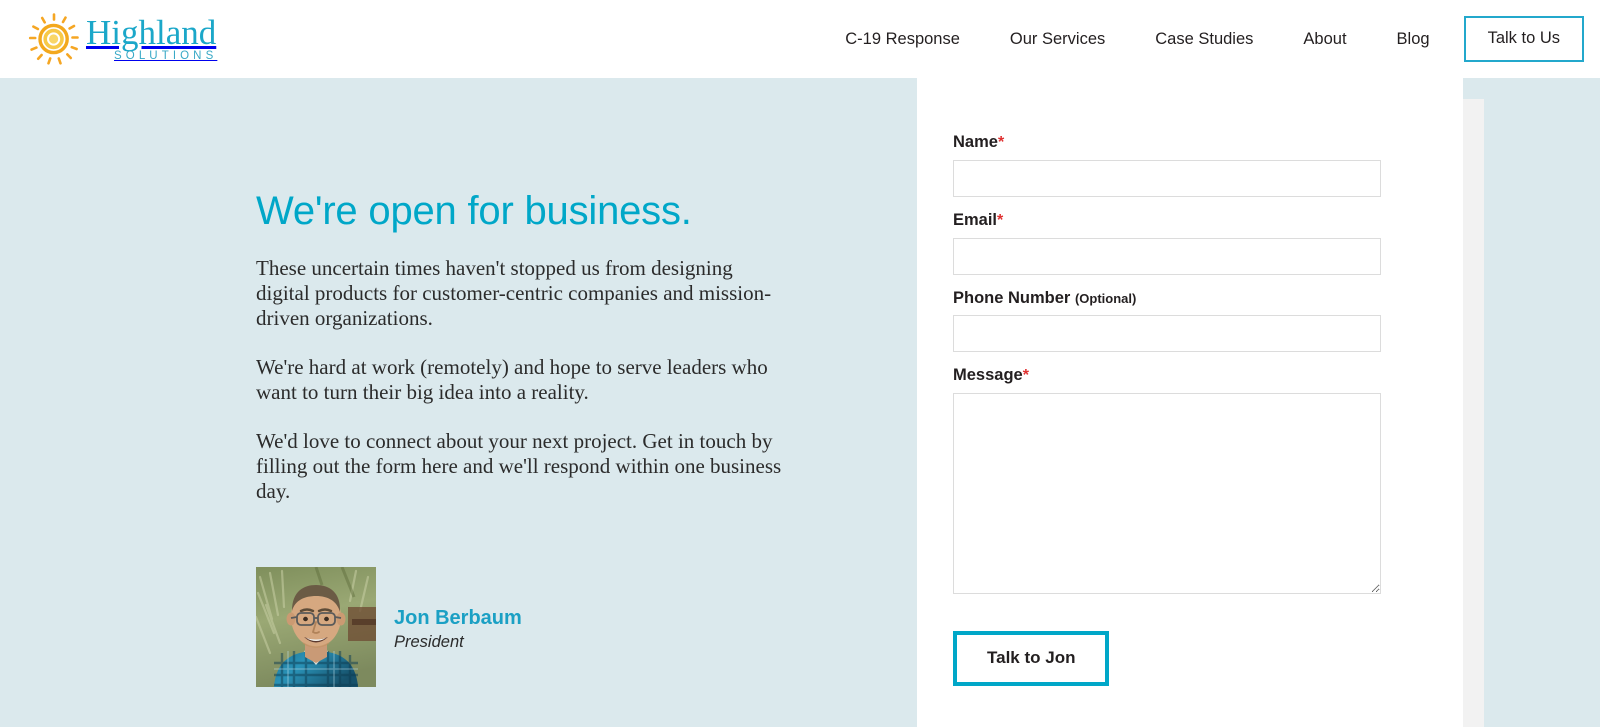 The width and height of the screenshot is (1600, 727). I want to click on message-label: Message*, so click(1167, 376).